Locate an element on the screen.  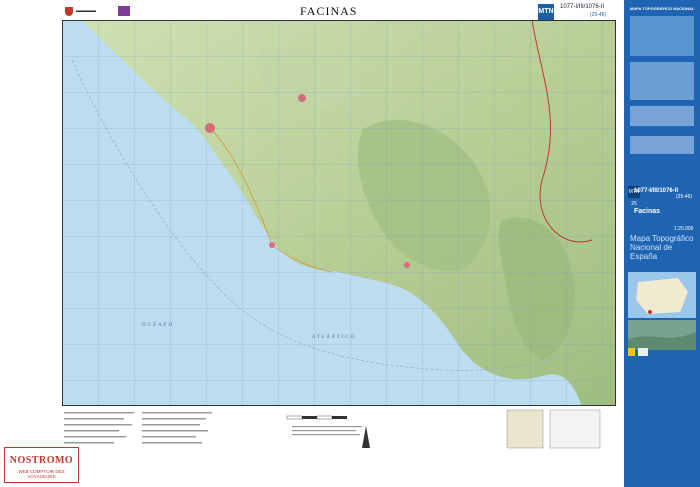
mtn-badge: MTN 25 is located at coordinates (546, 17).